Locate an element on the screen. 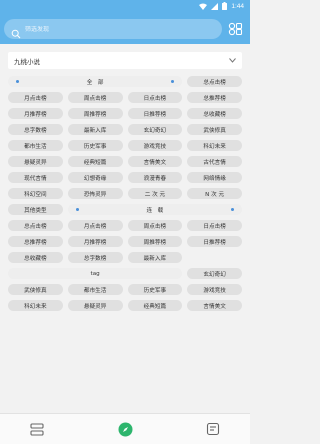 This screenshot has width=320, height=444. chevron-down-icon is located at coordinates (232, 60).